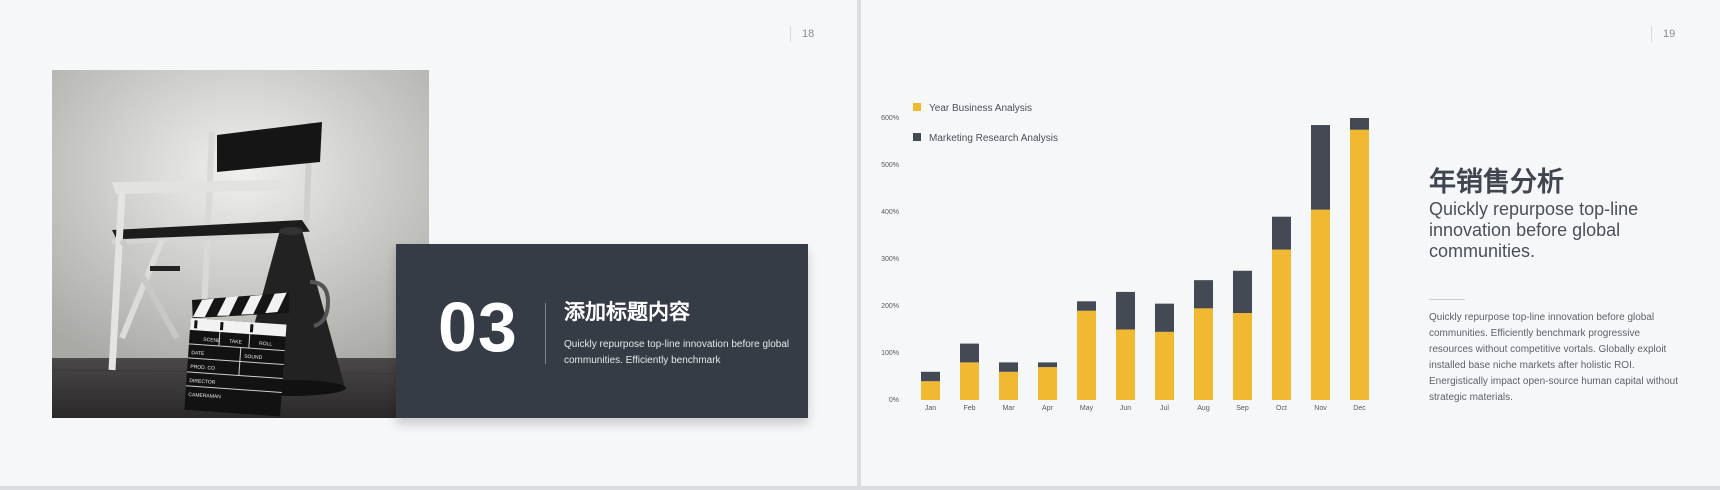  Describe the element at coordinates (1447, 299) in the screenshot. I see `divider-rule` at that location.